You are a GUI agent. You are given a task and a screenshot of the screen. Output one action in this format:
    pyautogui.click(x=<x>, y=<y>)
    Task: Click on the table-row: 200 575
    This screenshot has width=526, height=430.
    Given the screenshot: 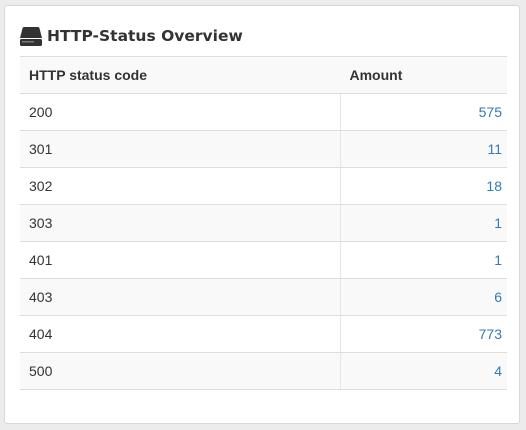 What is the action you would take?
    pyautogui.click(x=263, y=112)
    